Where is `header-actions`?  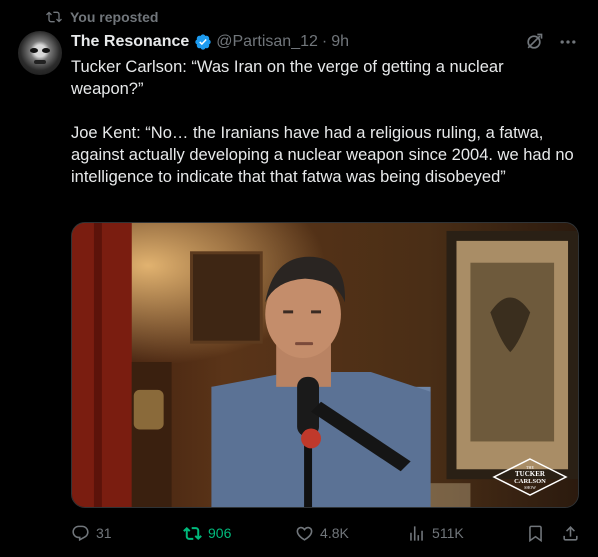
header-actions is located at coordinates (551, 42).